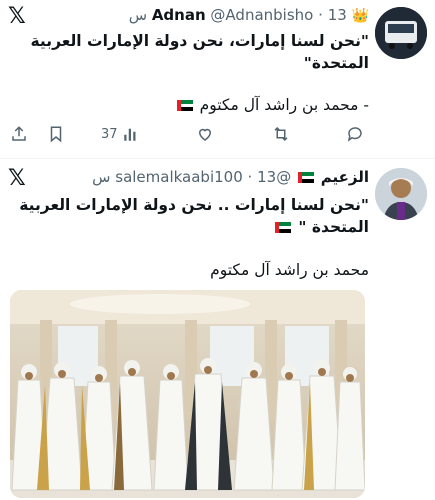 Image resolution: width=435 pixels, height=500 pixels. Describe the element at coordinates (360, 16) in the screenshot. I see `crown-icon: 👑` at that location.